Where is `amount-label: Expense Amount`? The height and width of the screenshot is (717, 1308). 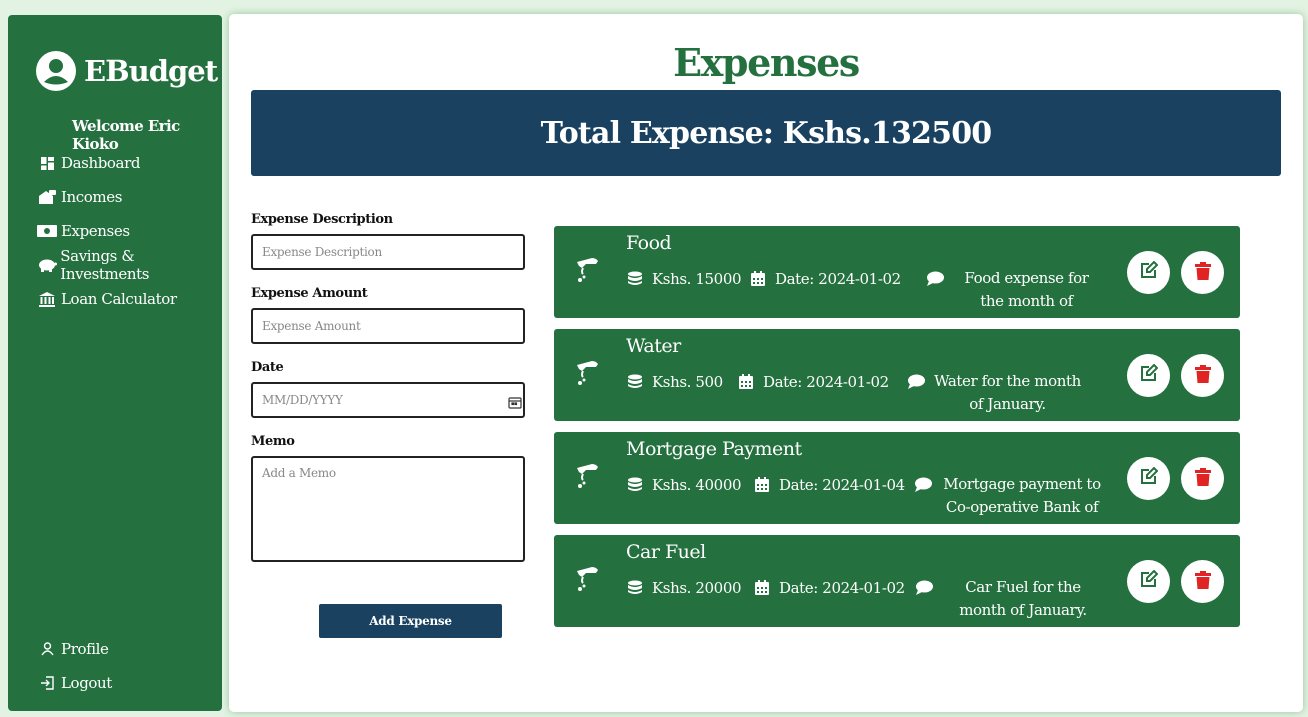 amount-label: Expense Amount is located at coordinates (309, 293).